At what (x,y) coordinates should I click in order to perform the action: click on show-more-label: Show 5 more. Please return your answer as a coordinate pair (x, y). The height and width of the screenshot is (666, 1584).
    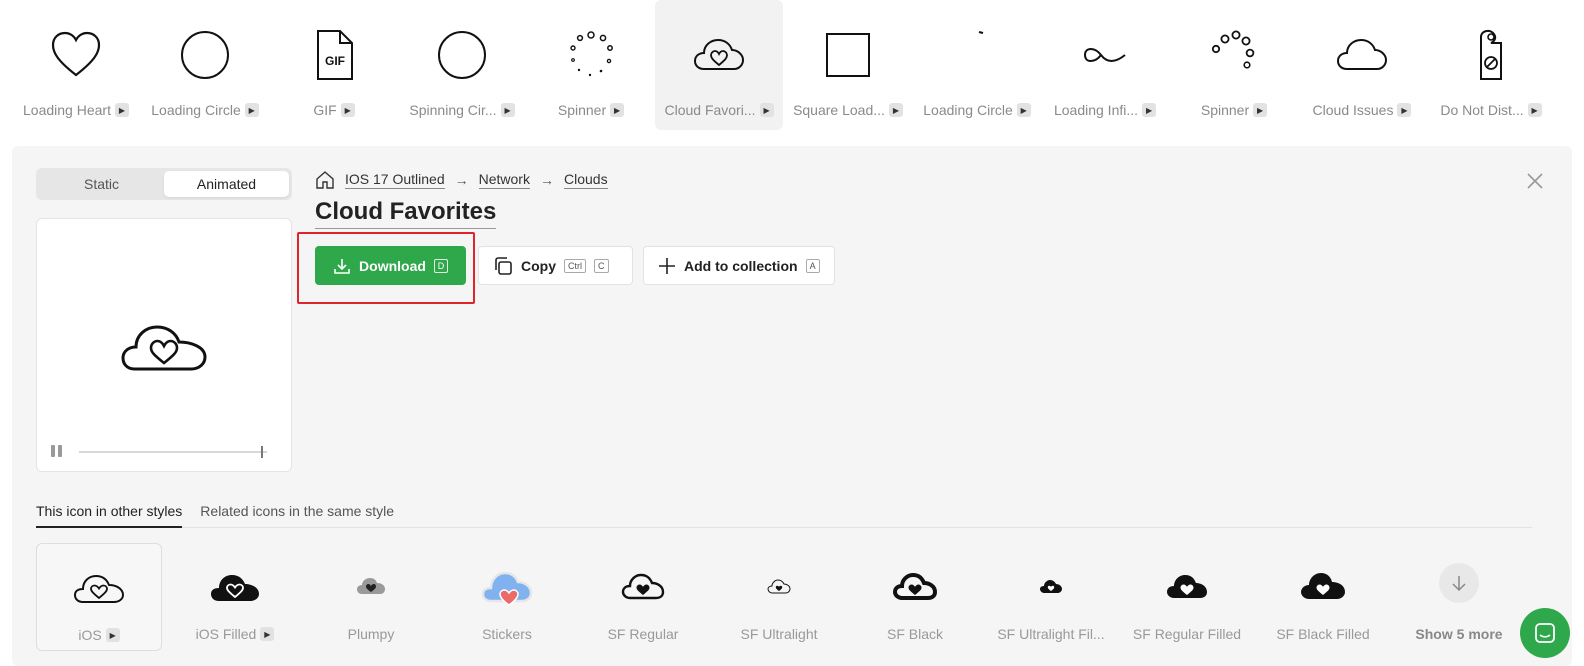
    Looking at the image, I should click on (1459, 634).